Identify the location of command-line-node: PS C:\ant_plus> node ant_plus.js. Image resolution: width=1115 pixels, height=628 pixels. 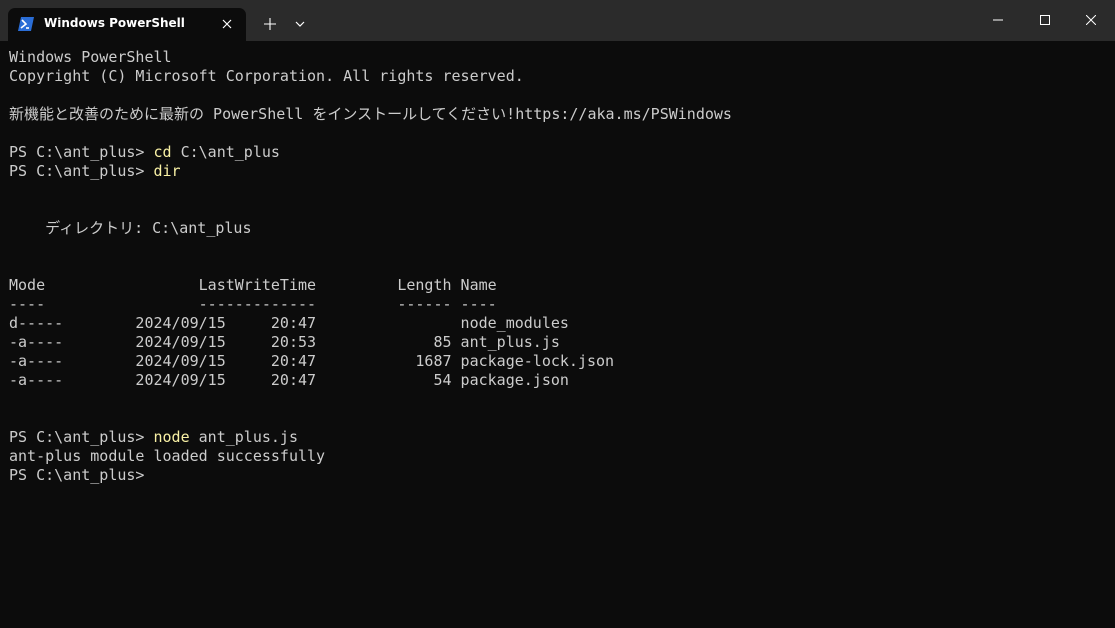
(559, 437).